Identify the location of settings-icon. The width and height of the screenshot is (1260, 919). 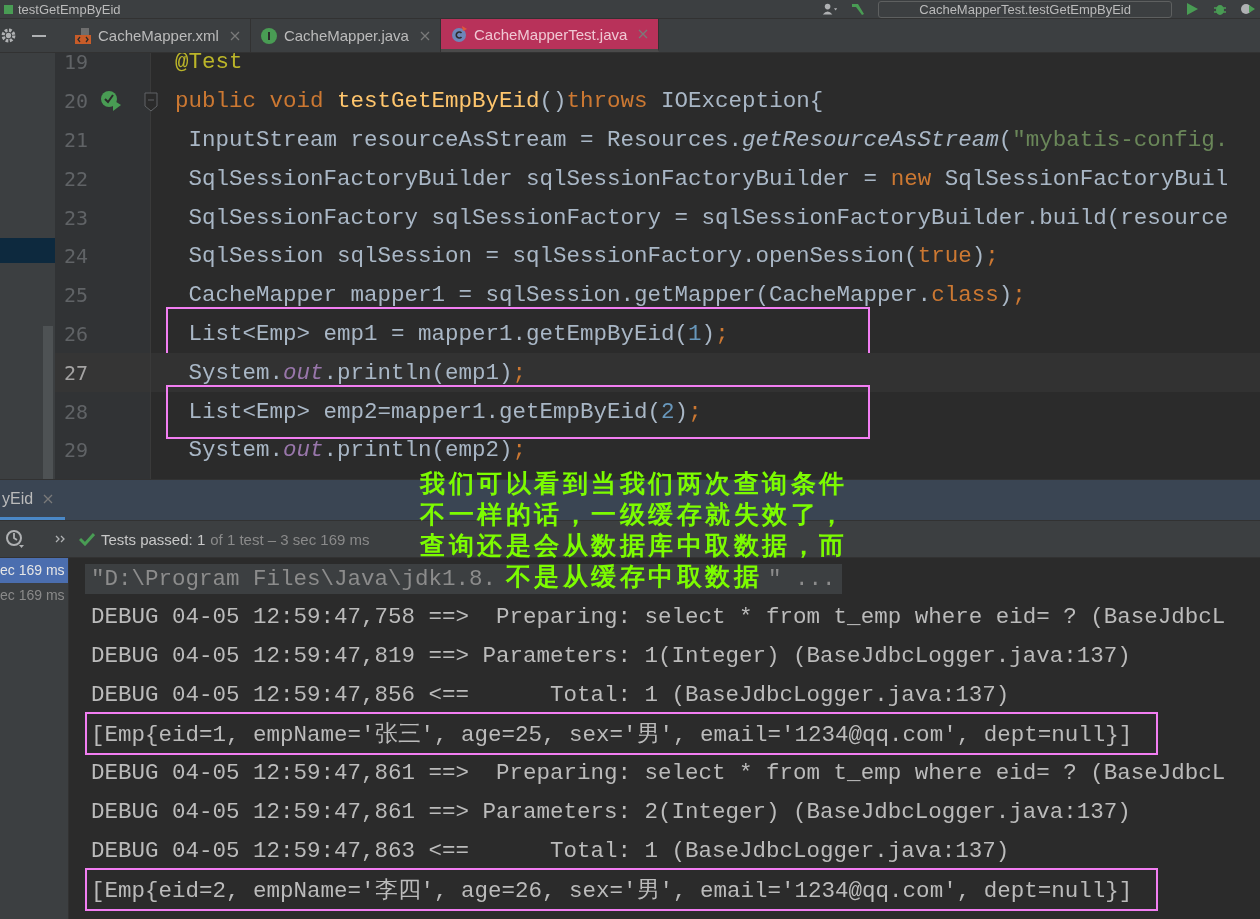
(8, 35).